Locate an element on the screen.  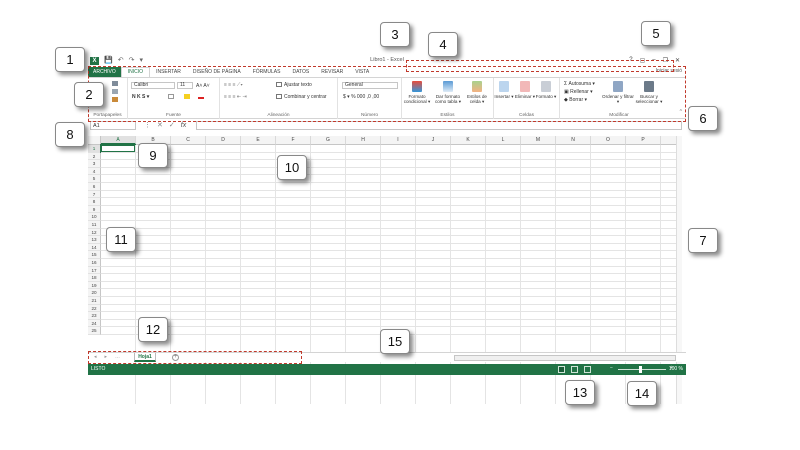
column-header: I is located at coordinates (398, 140).